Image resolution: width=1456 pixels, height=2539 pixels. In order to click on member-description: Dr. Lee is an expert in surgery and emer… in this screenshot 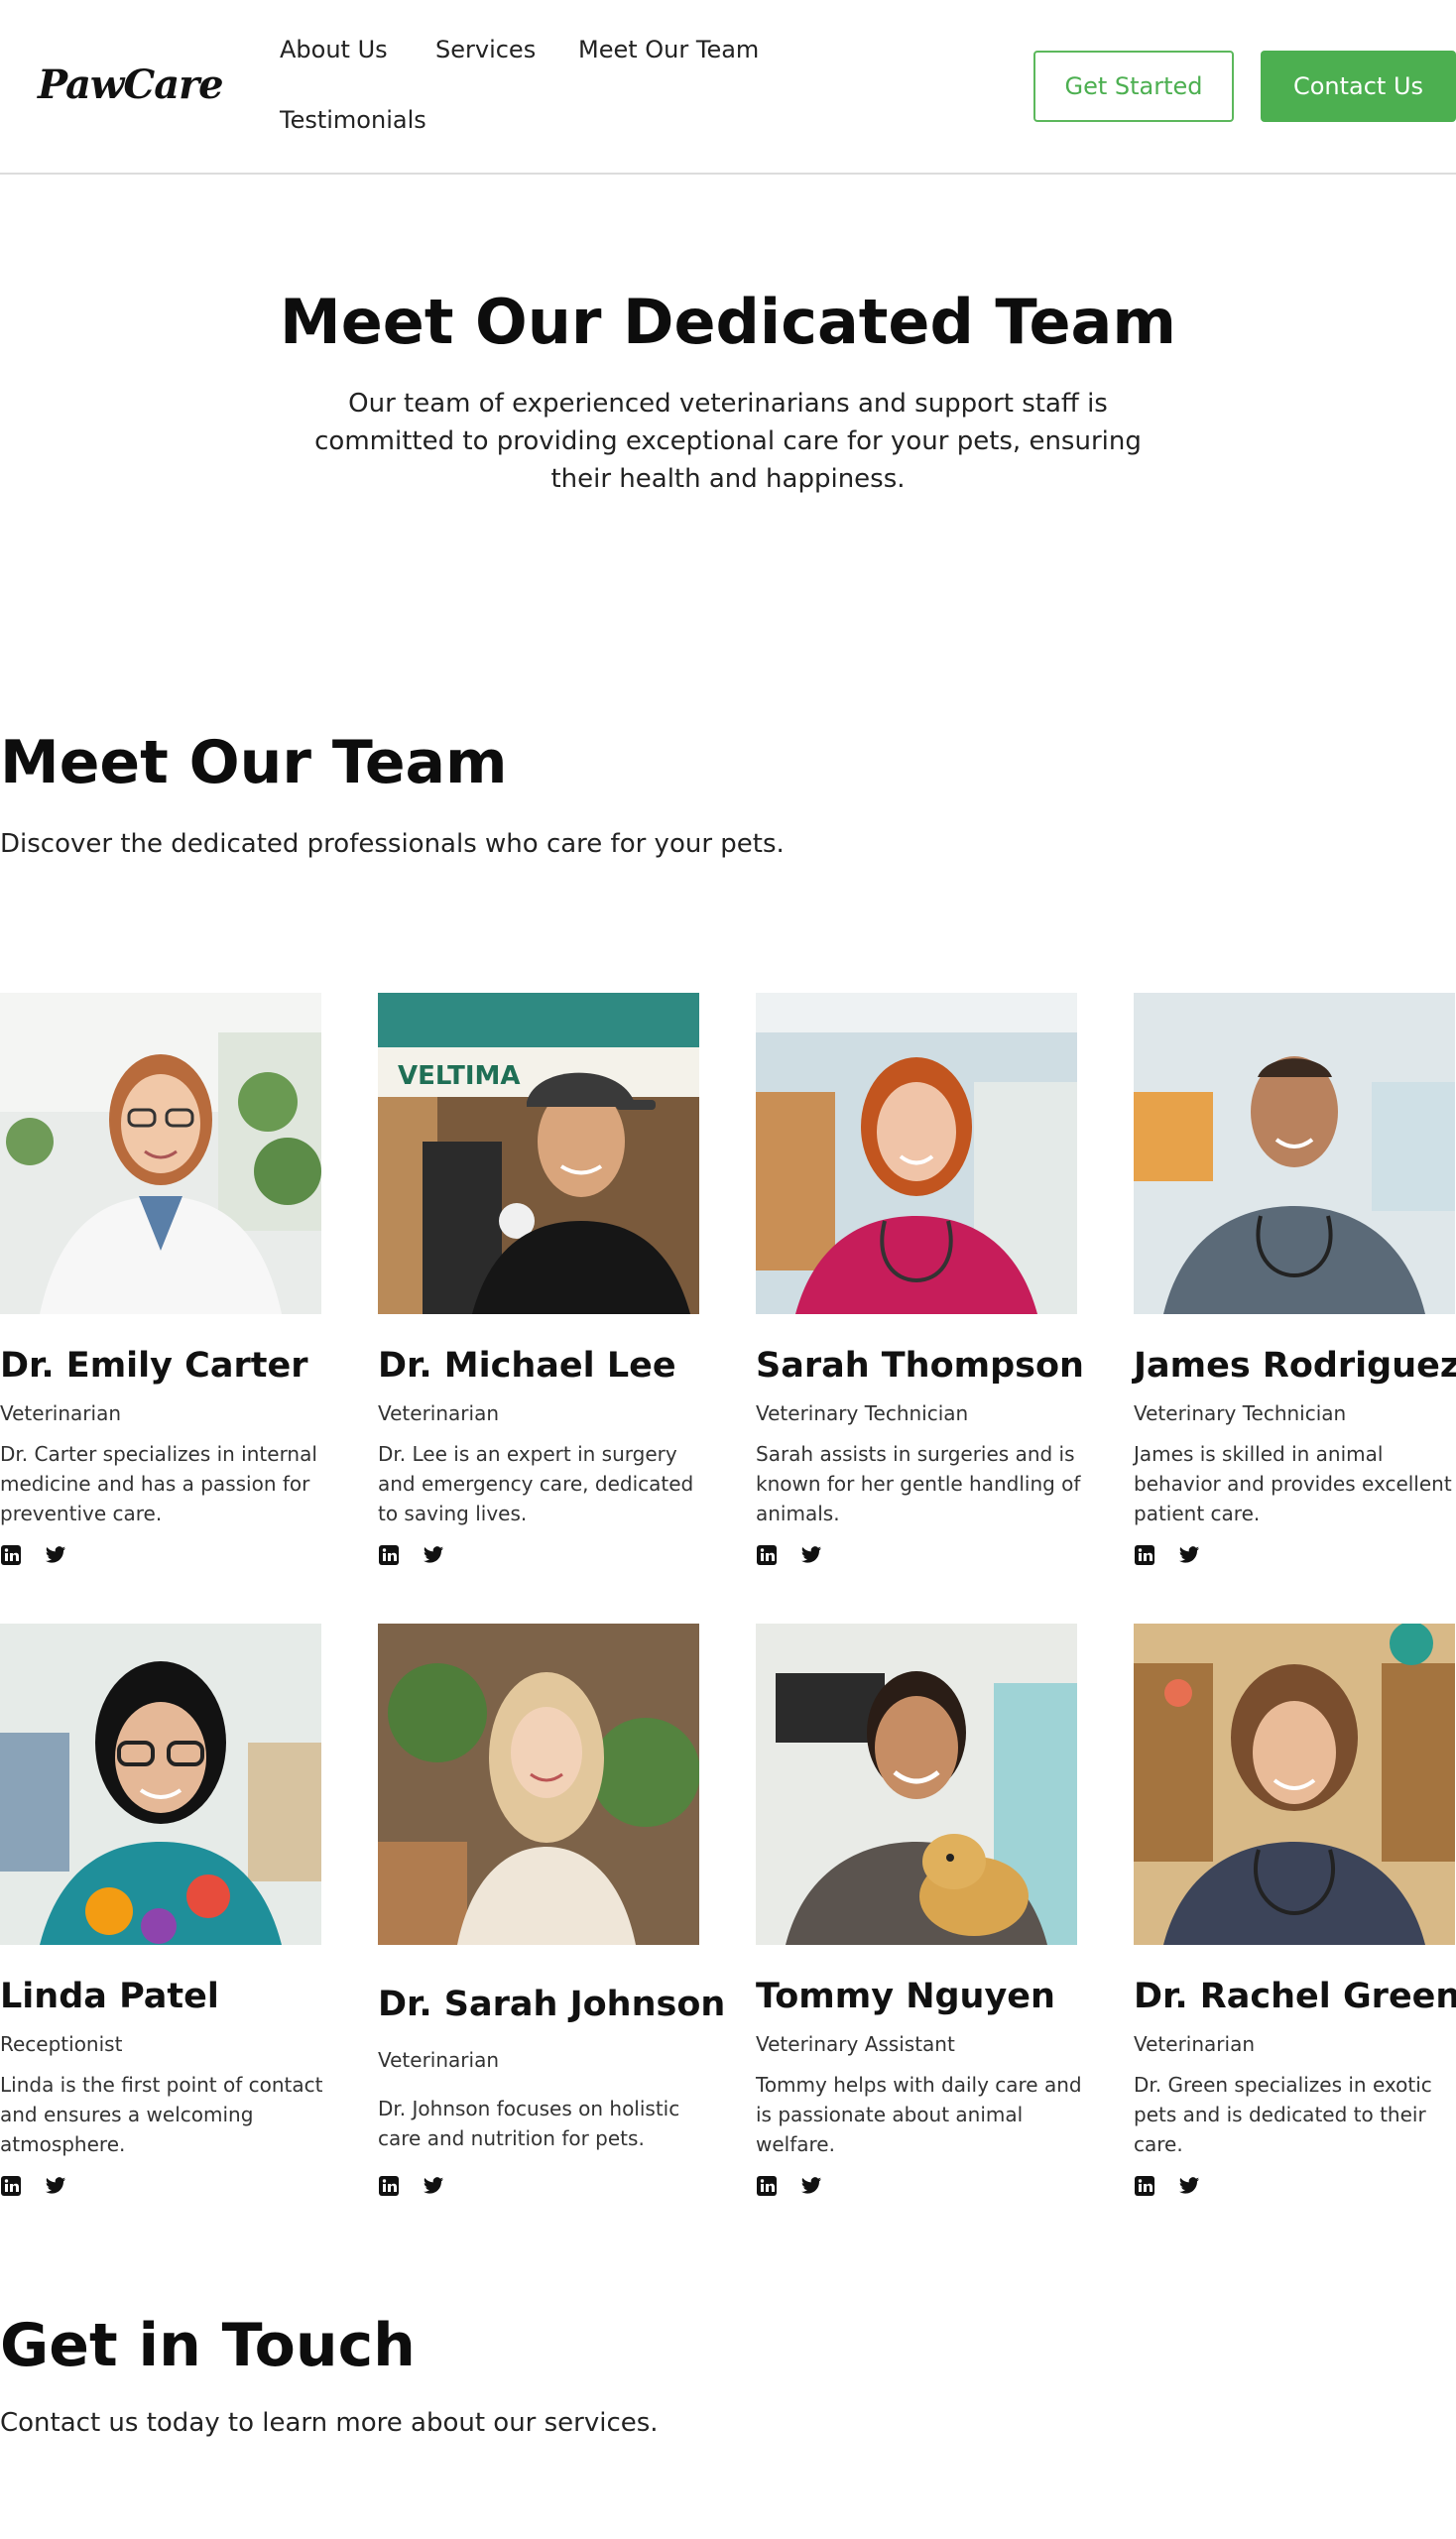, I will do `click(536, 1483)`.